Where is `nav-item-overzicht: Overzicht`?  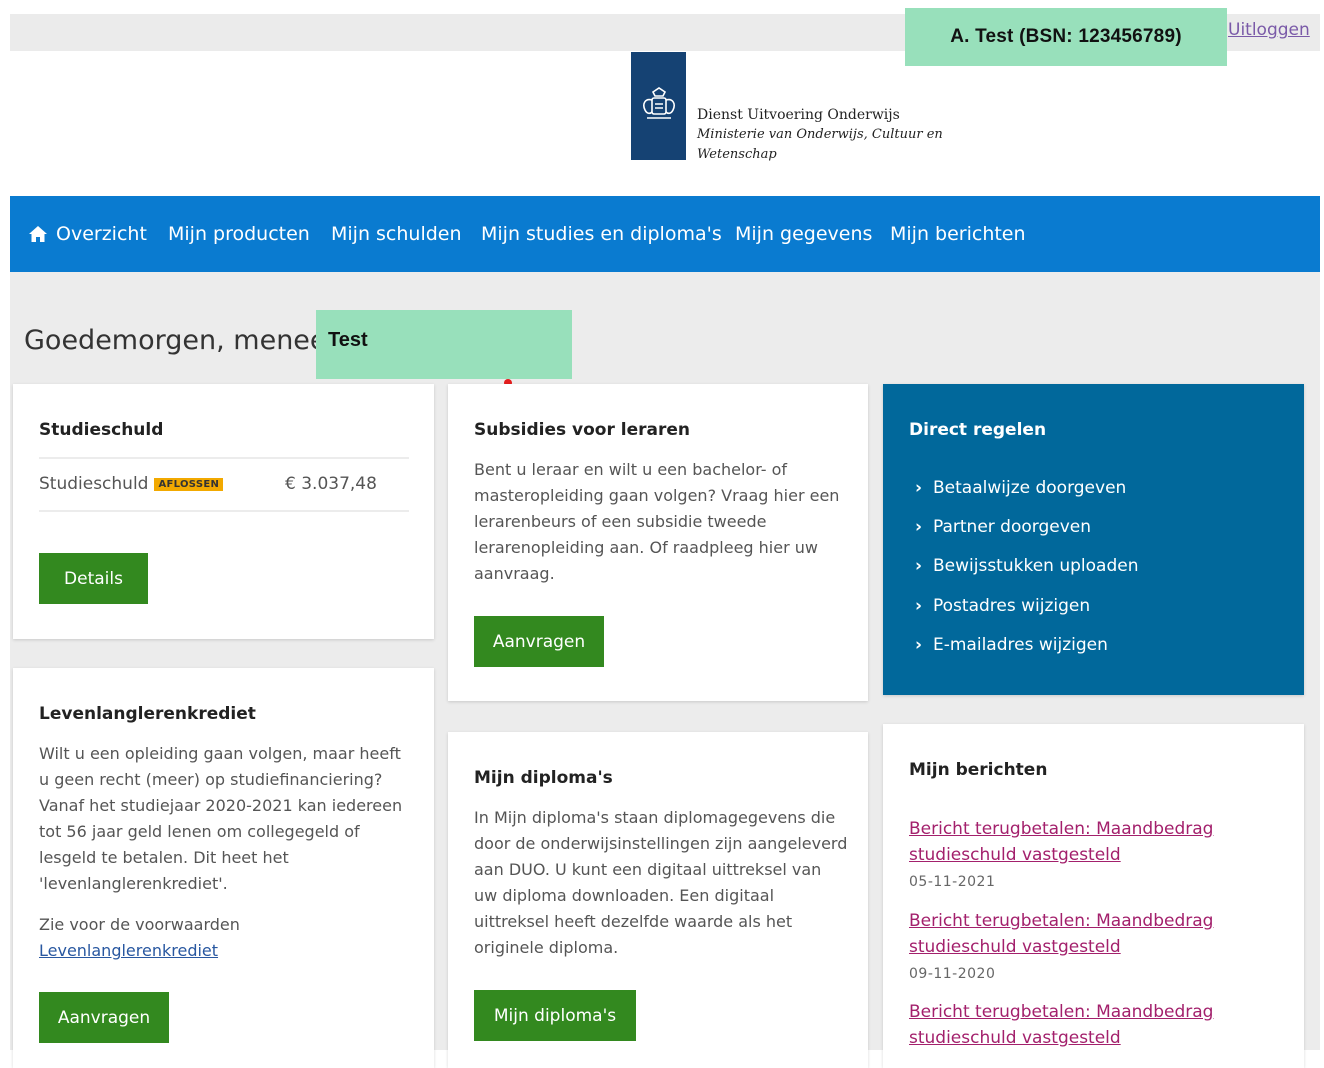
nav-item-overzicht: Overzicht is located at coordinates (87, 234).